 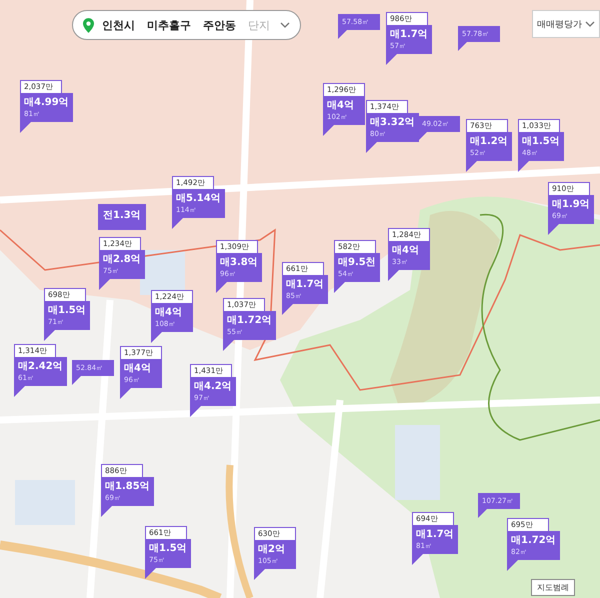 I want to click on sale-price-label: 매2.42억, so click(x=40, y=366).